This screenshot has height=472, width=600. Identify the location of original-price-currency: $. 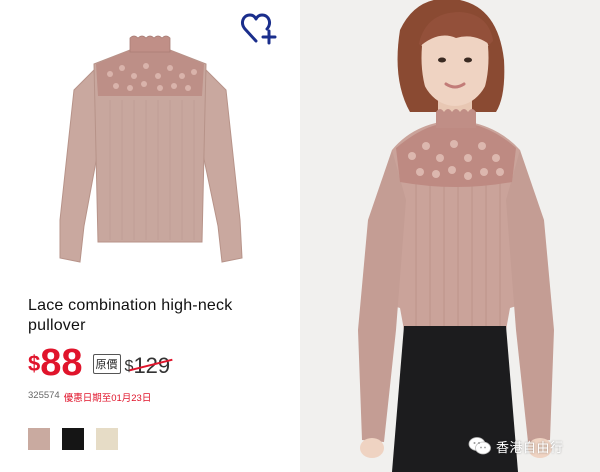
(129, 366).